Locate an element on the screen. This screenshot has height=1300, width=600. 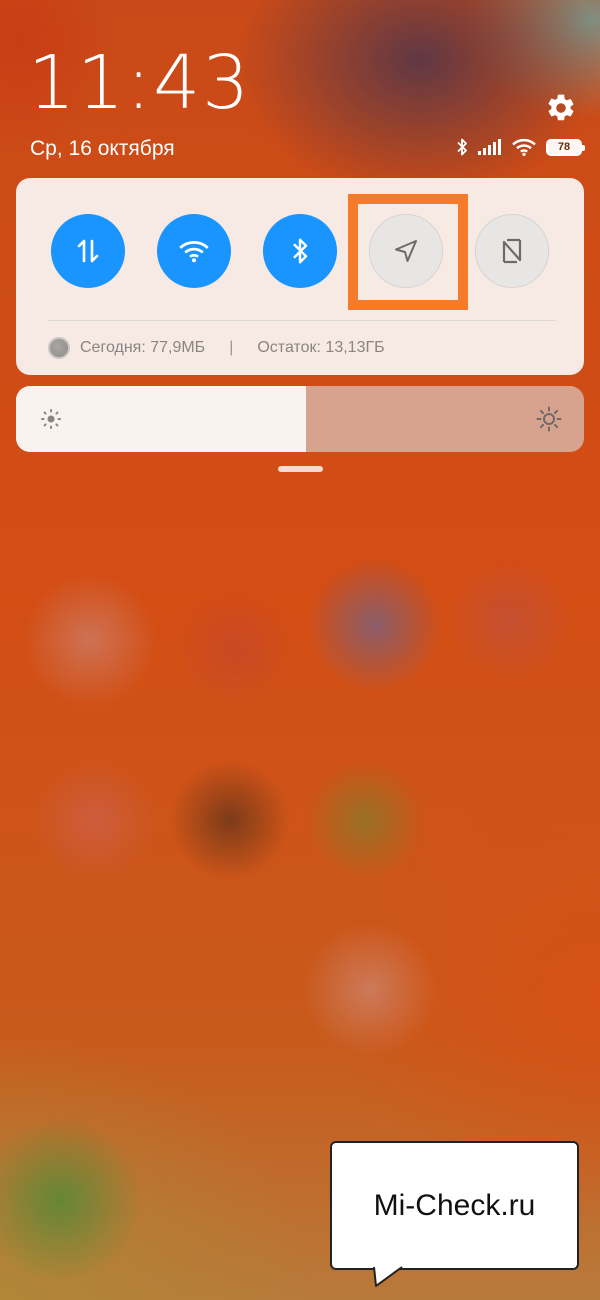
quick-settings-panel: Сегодня: 77,9МБ | Остаток: 13,13ГБ is located at coordinates (300, 276).